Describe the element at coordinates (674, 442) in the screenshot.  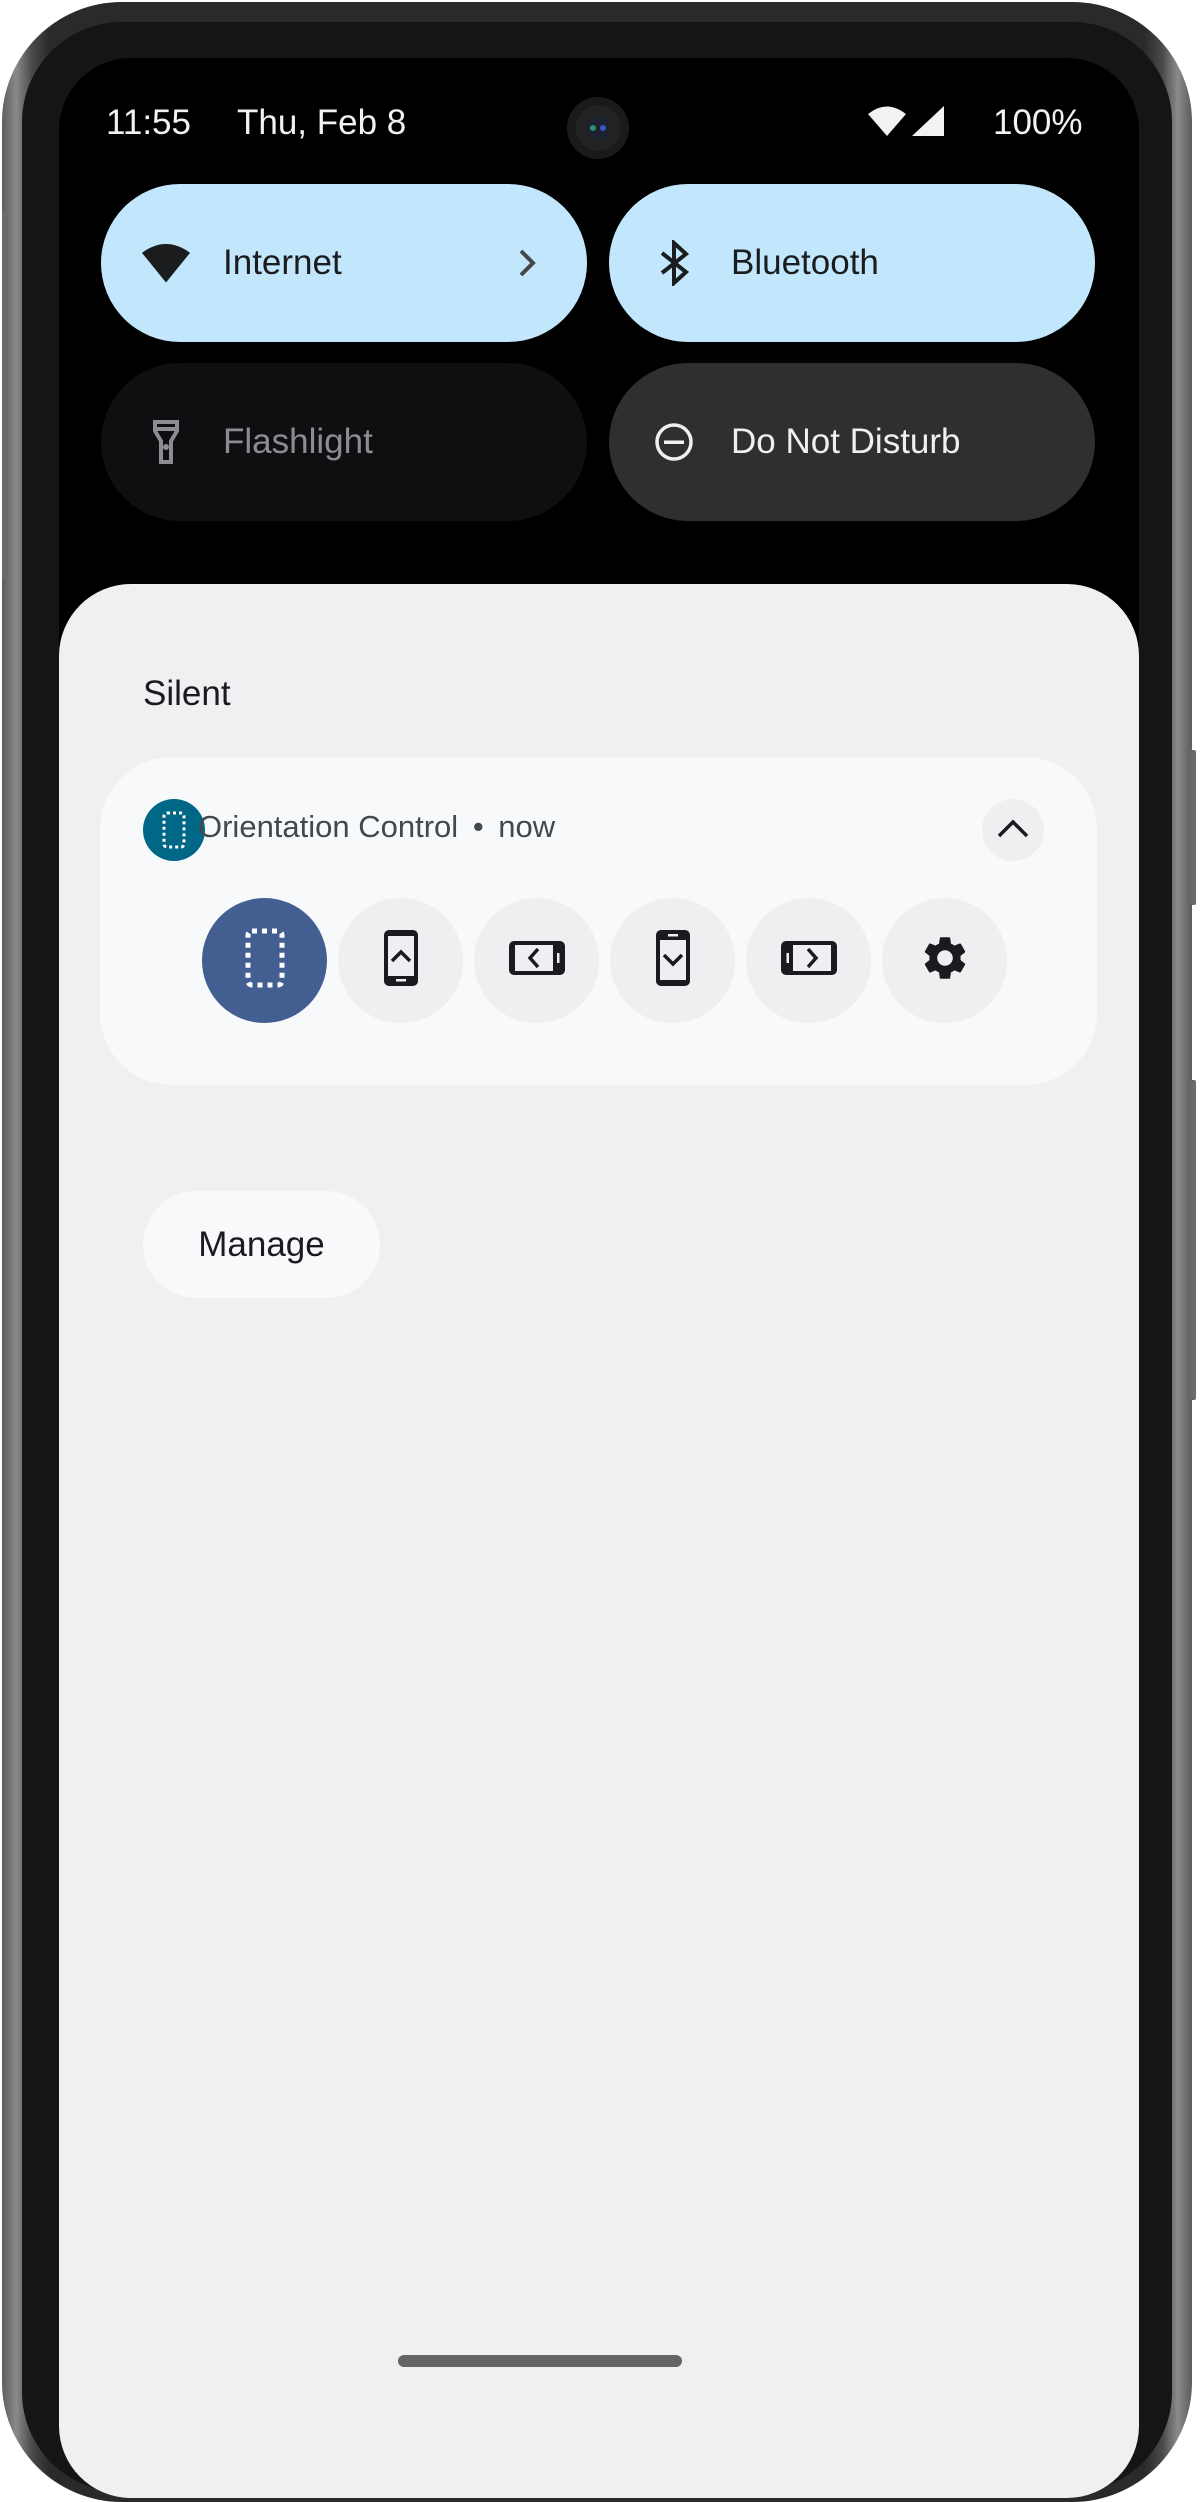
I see `do-not-disturb-icon` at that location.